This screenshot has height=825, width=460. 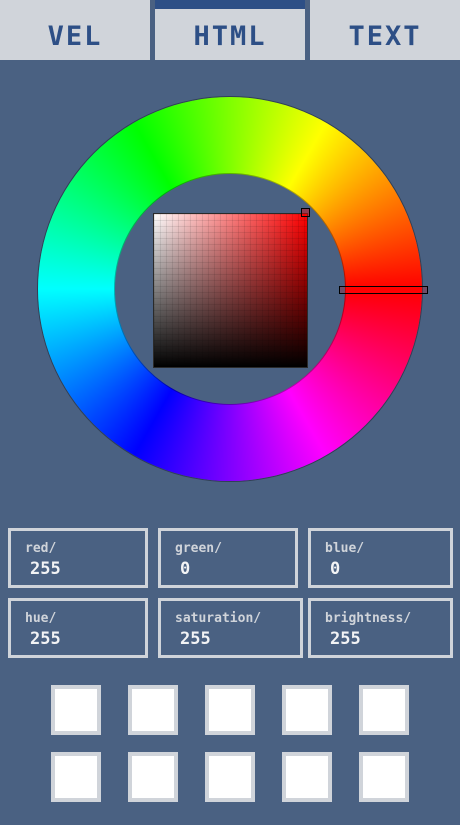 I want to click on green-field: green/, so click(x=228, y=558).